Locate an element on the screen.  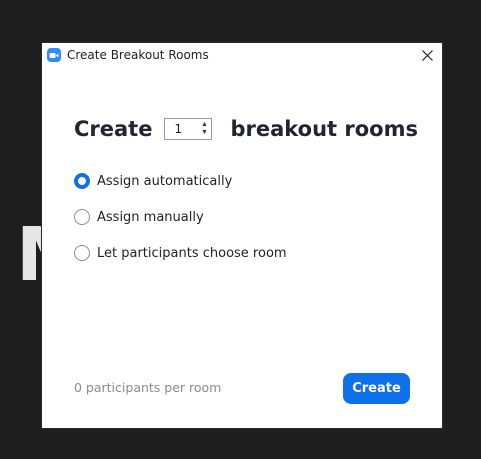
close-button is located at coordinates (427, 55).